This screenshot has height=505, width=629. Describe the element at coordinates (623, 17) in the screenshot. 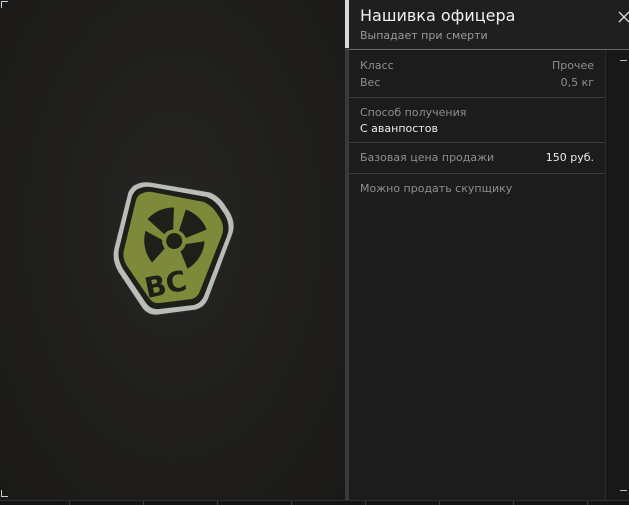

I see `close-icon` at that location.